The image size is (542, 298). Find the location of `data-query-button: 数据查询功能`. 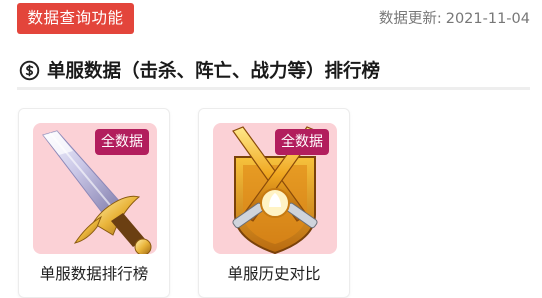

data-query-button: 数据查询功能 is located at coordinates (75, 18).